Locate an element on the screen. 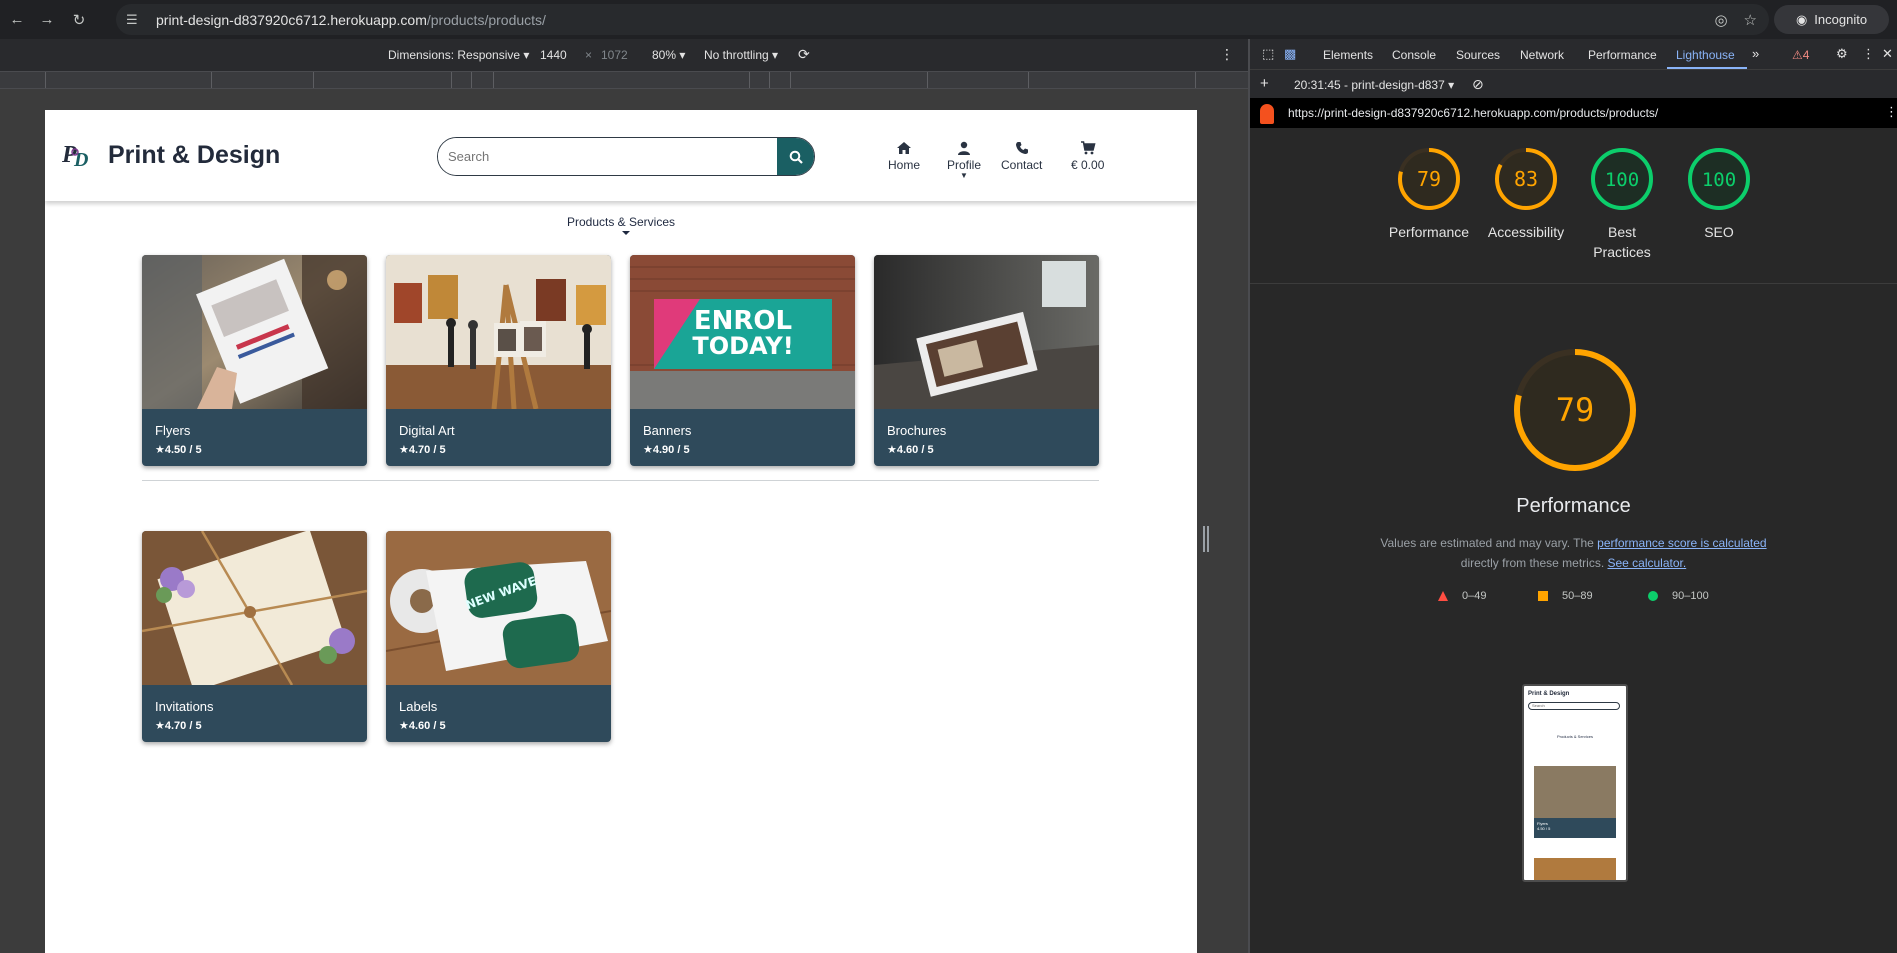 This screenshot has height=953, width=1897. search-button is located at coordinates (795, 156).